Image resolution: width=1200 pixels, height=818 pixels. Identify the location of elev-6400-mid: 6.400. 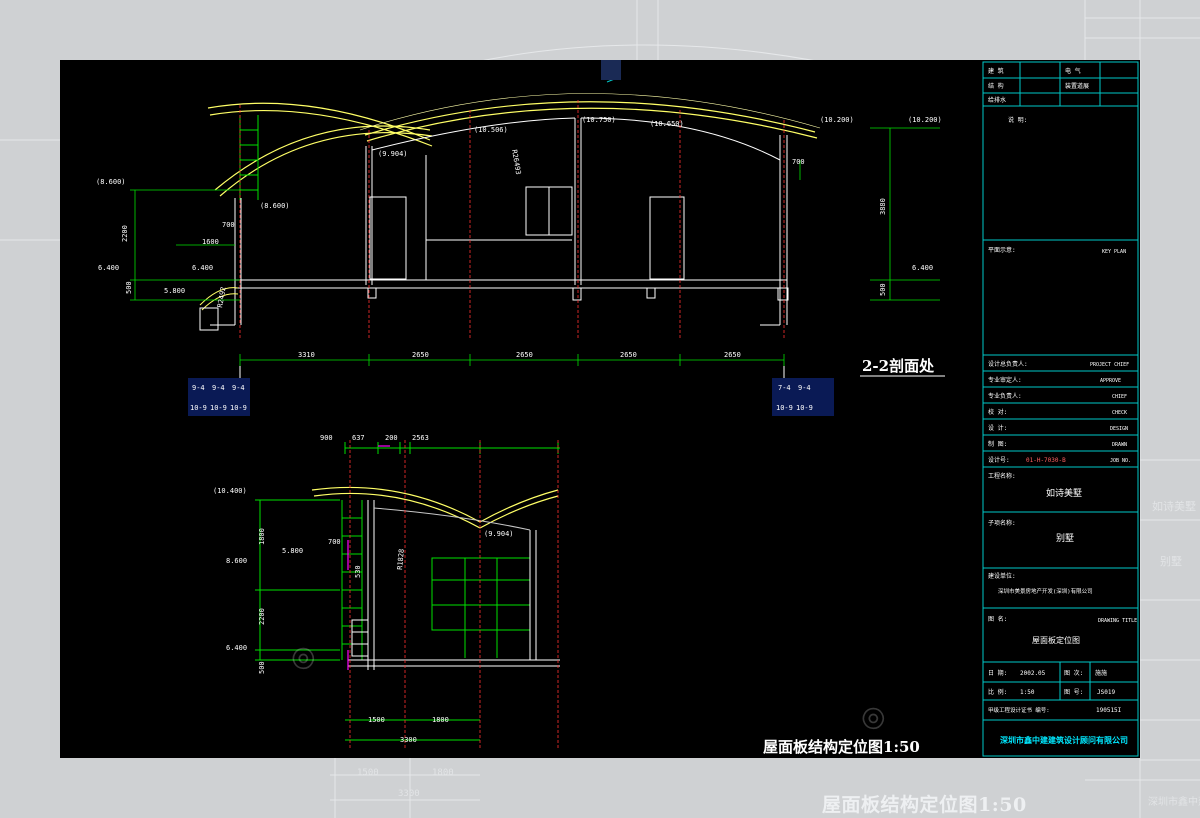
(202, 268).